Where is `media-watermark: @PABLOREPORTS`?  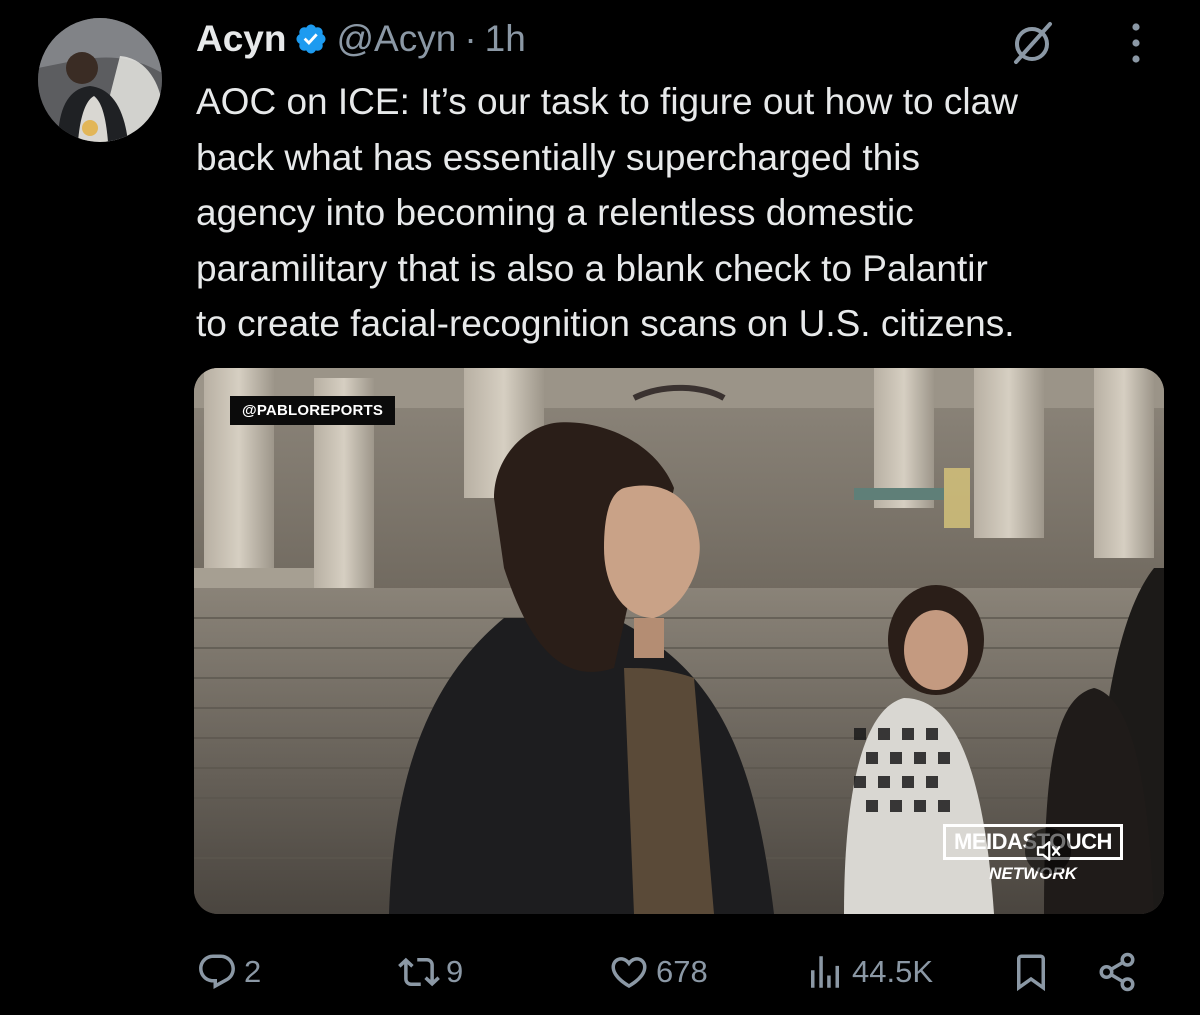
media-watermark: @PABLOREPORTS is located at coordinates (313, 410).